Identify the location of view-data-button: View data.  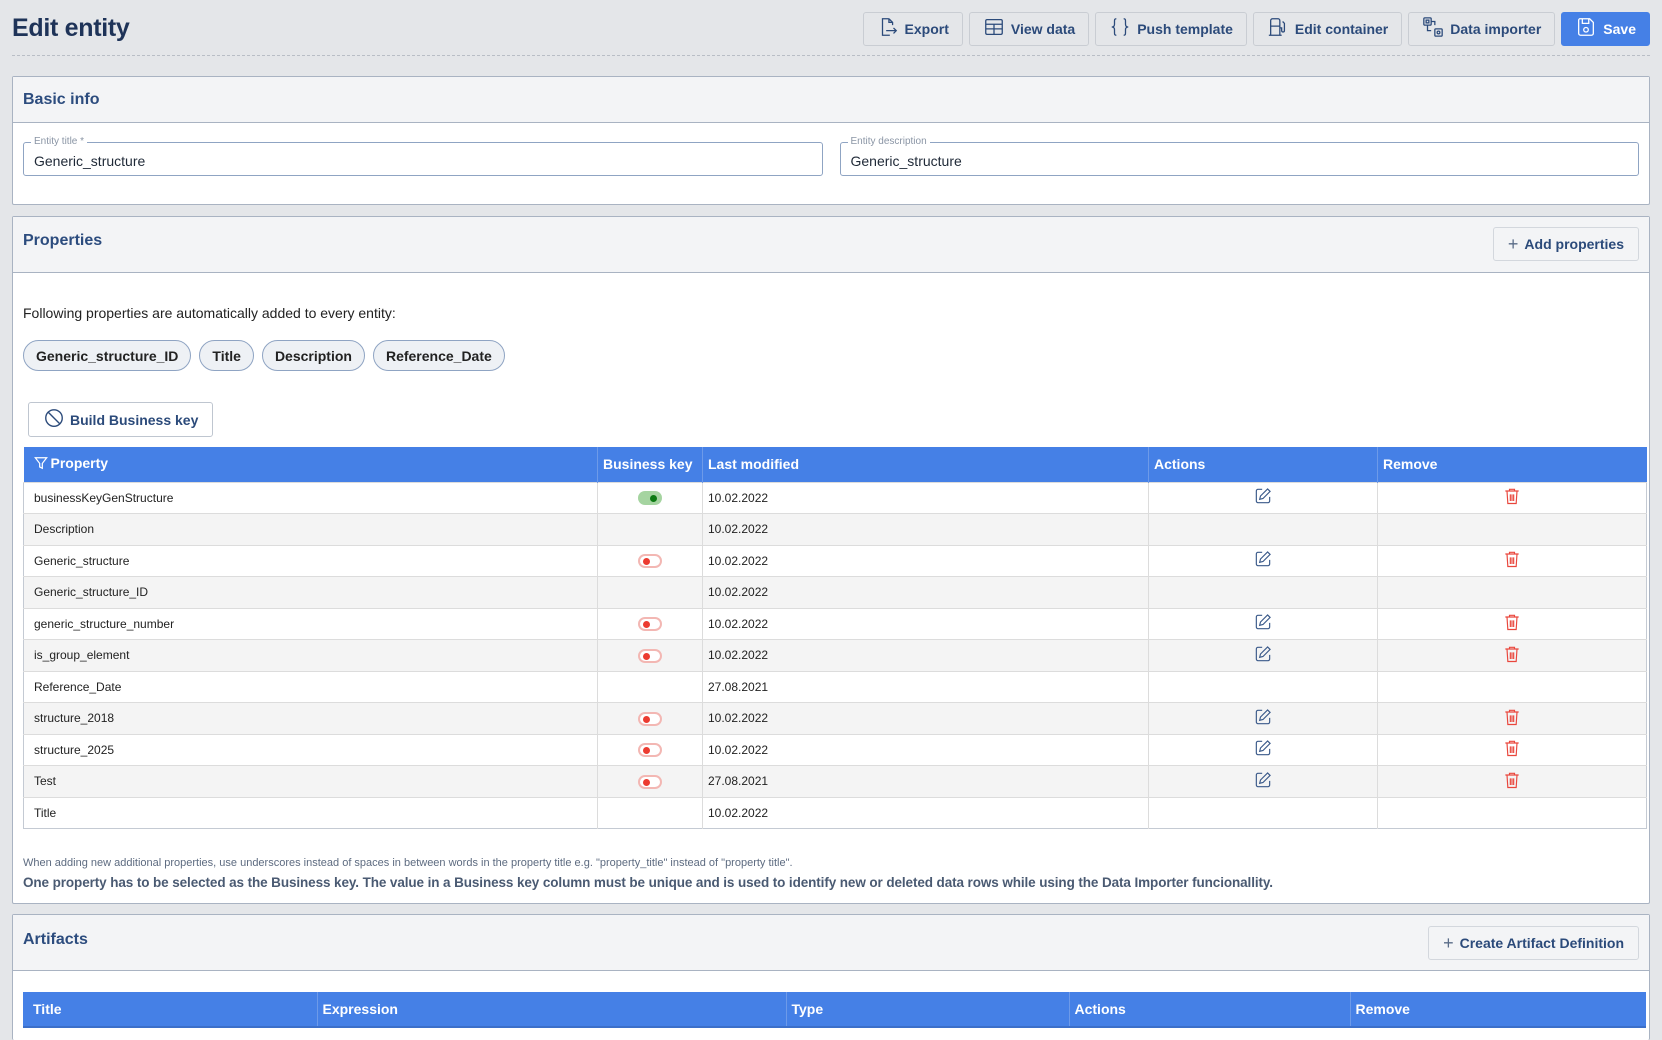
(1029, 28).